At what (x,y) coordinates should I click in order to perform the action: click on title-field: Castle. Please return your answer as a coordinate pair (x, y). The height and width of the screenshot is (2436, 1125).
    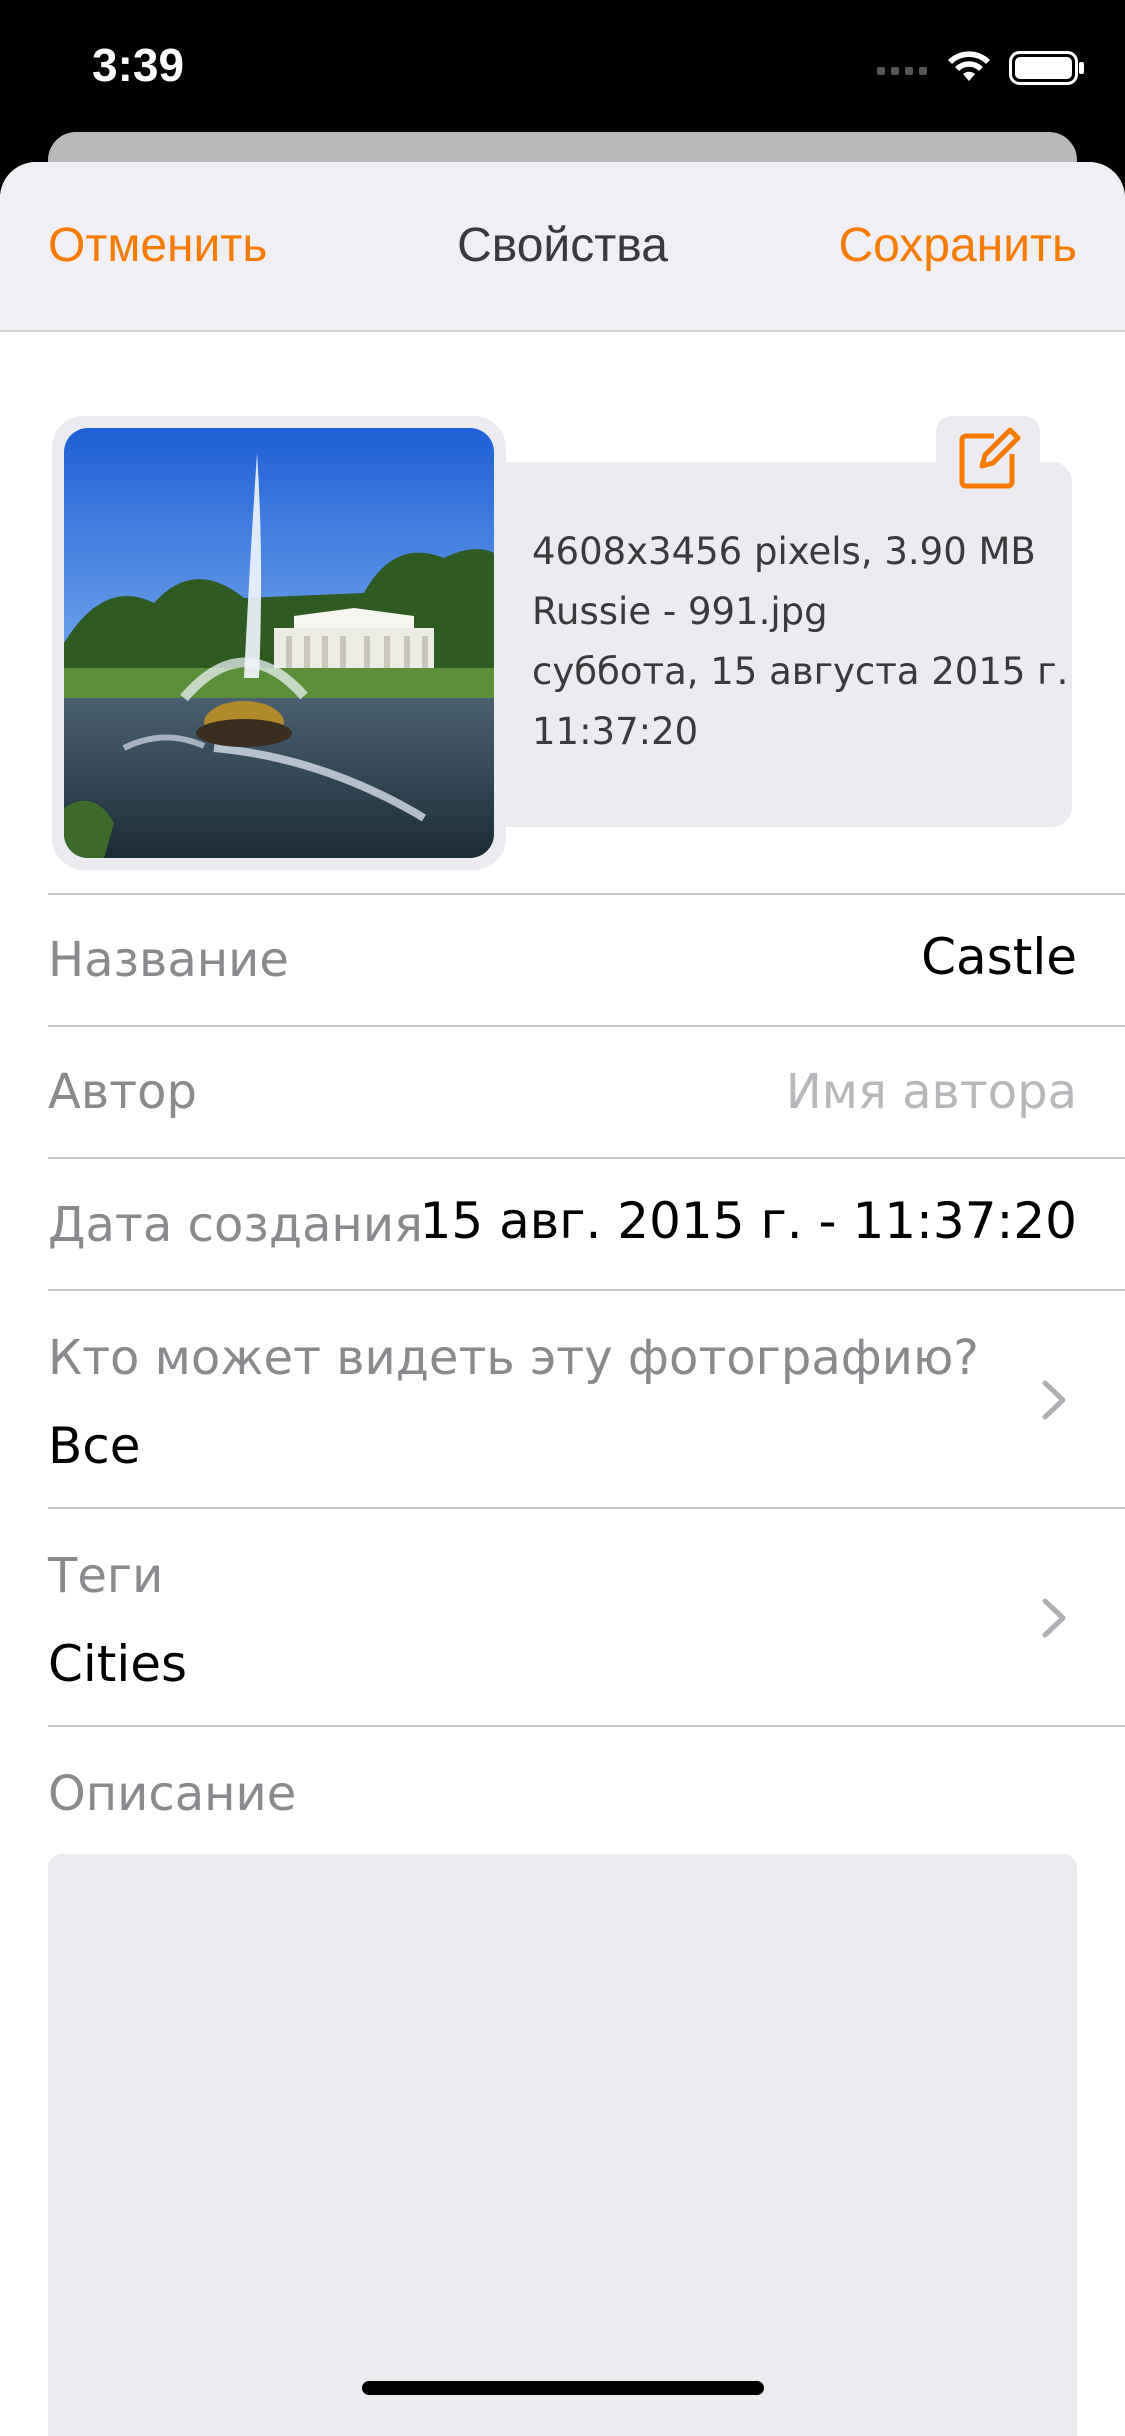
    Looking at the image, I should click on (999, 957).